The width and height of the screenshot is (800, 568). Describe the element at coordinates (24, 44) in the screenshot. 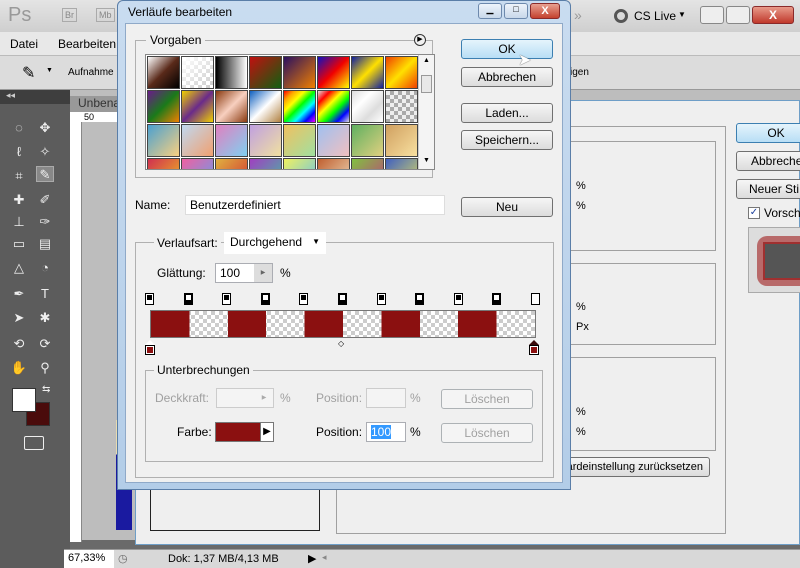

I see `menu-datei: Datei` at that location.